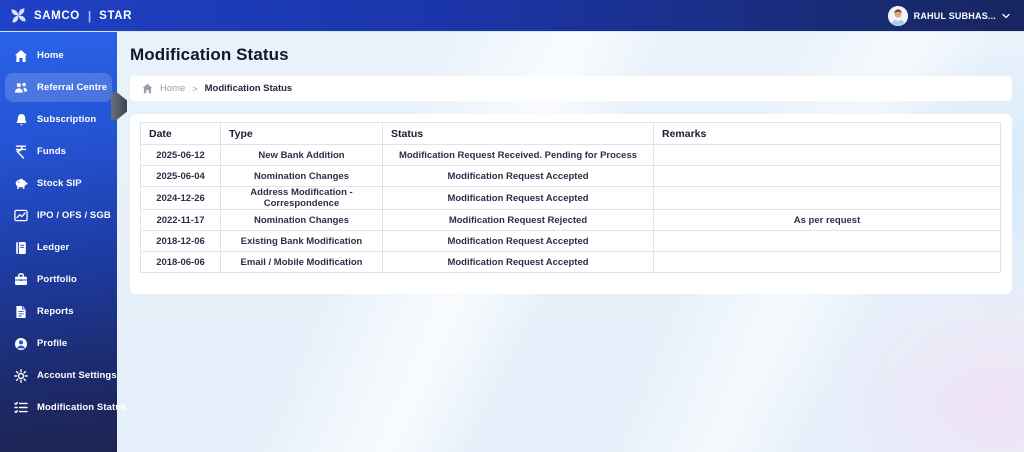 This screenshot has height=452, width=1024. What do you see at coordinates (827, 220) in the screenshot?
I see `table-cell: As per request` at bounding box center [827, 220].